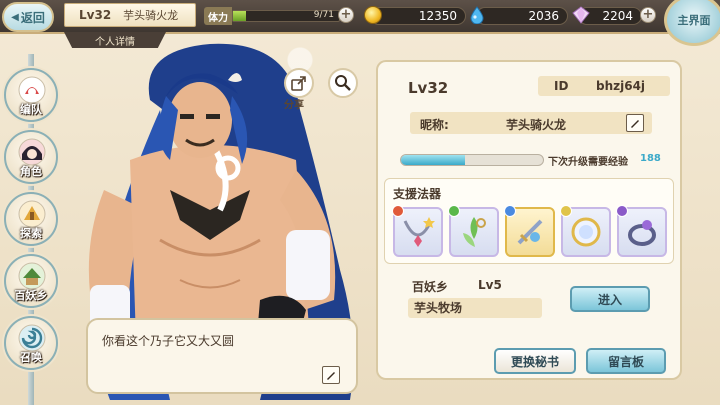 Image resolution: width=720 pixels, height=405 pixels. What do you see at coordinates (32, 338) in the screenshot?
I see `summon-icon` at bounding box center [32, 338].